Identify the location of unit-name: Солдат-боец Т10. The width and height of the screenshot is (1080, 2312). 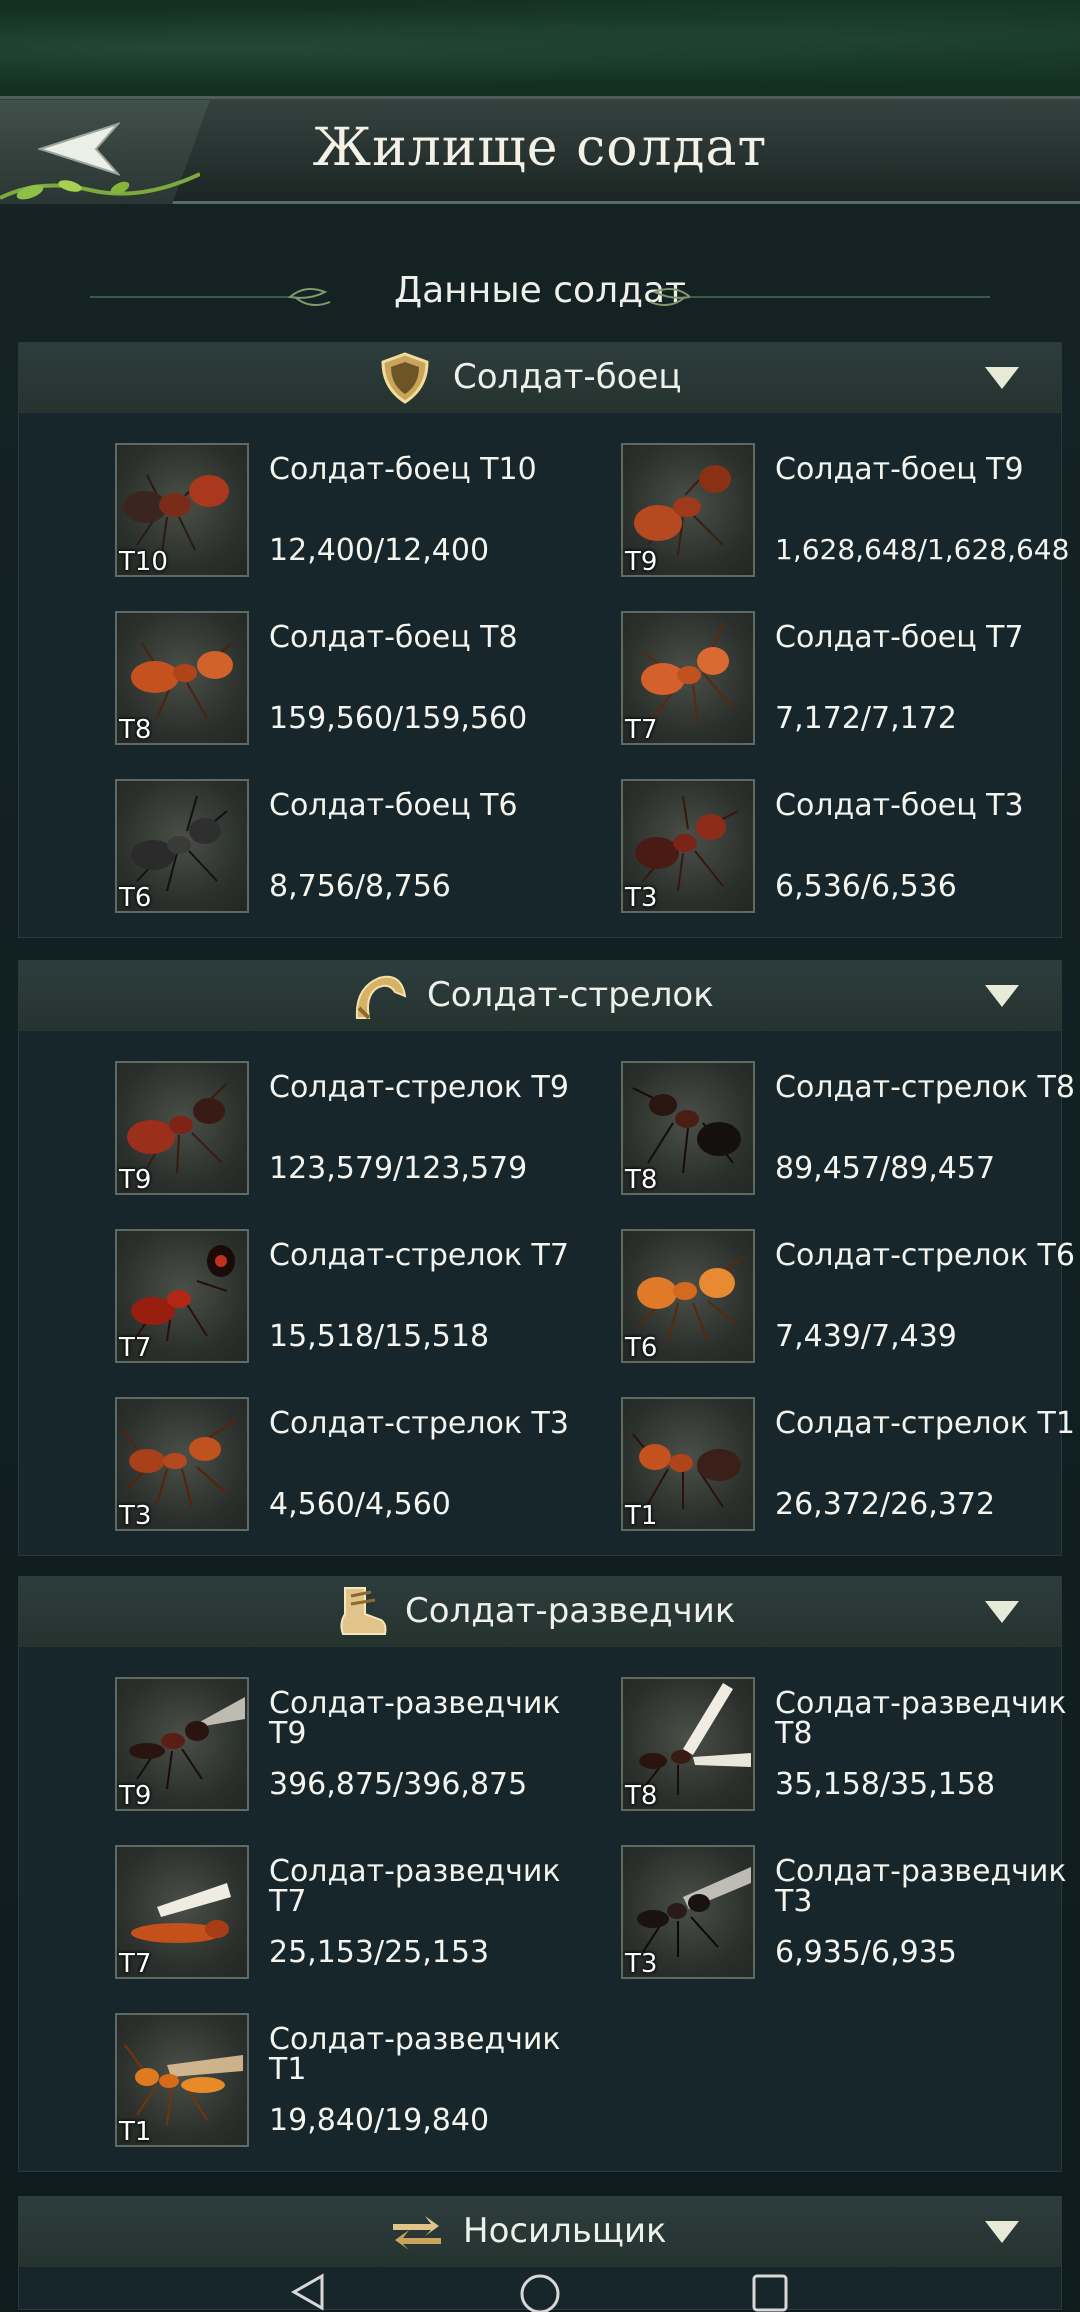
(403, 469).